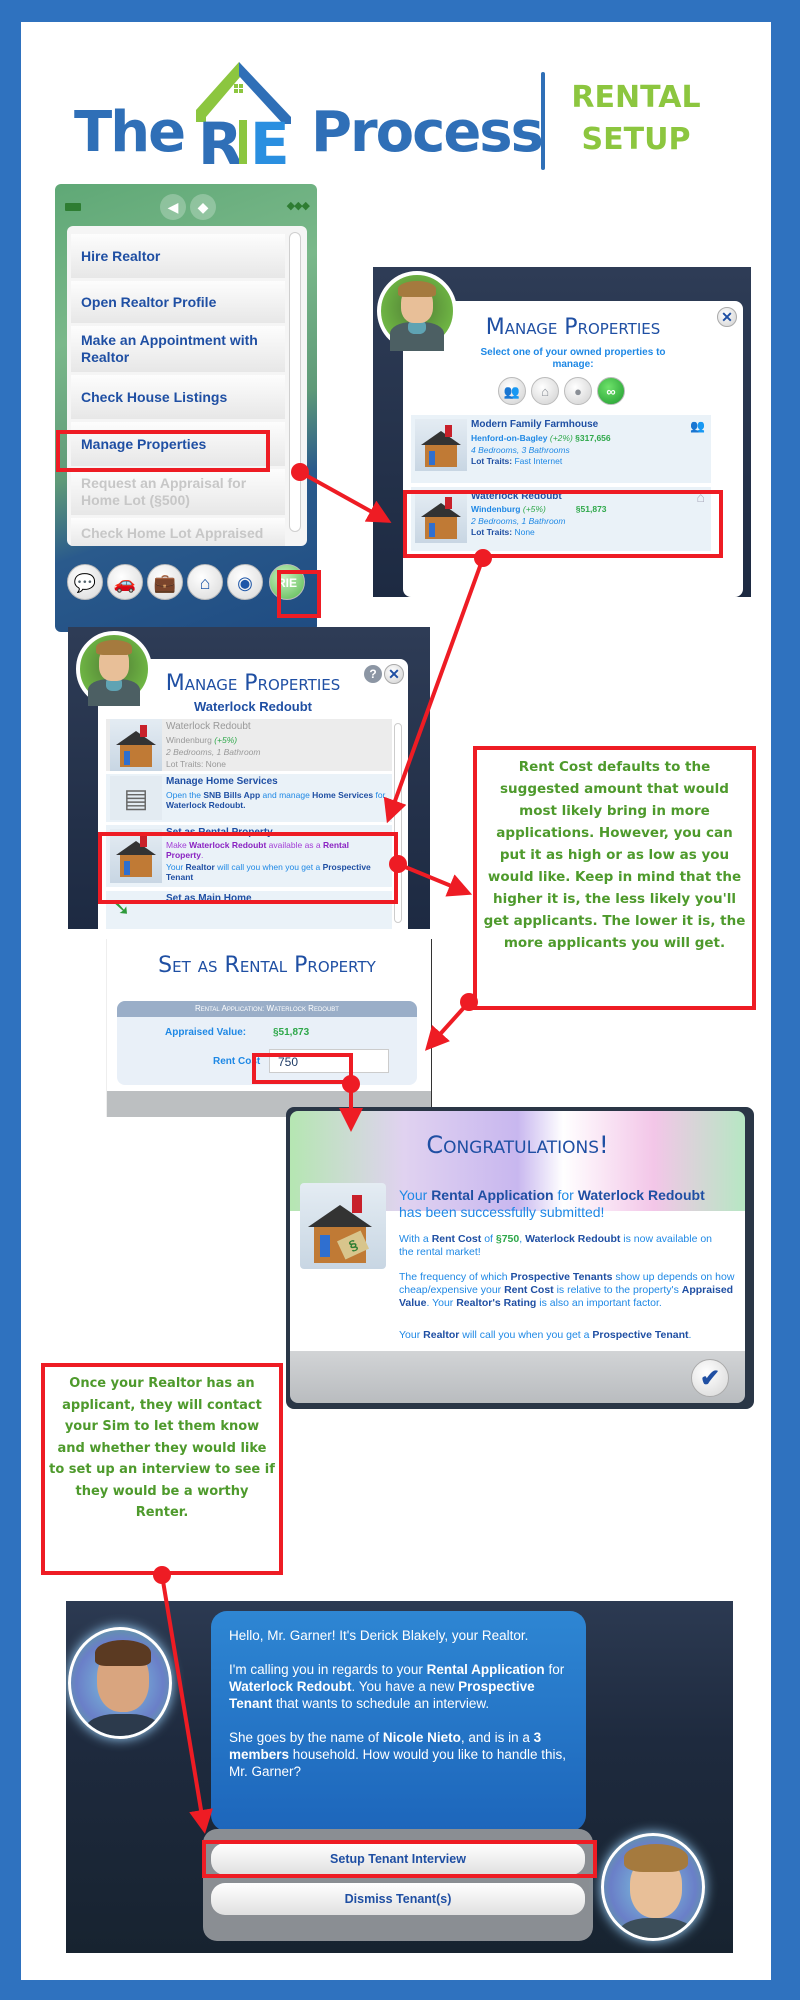 This screenshot has height=2000, width=800. I want to click on panel-header: Rental Application: Waterlock Redoubt, so click(267, 1009).